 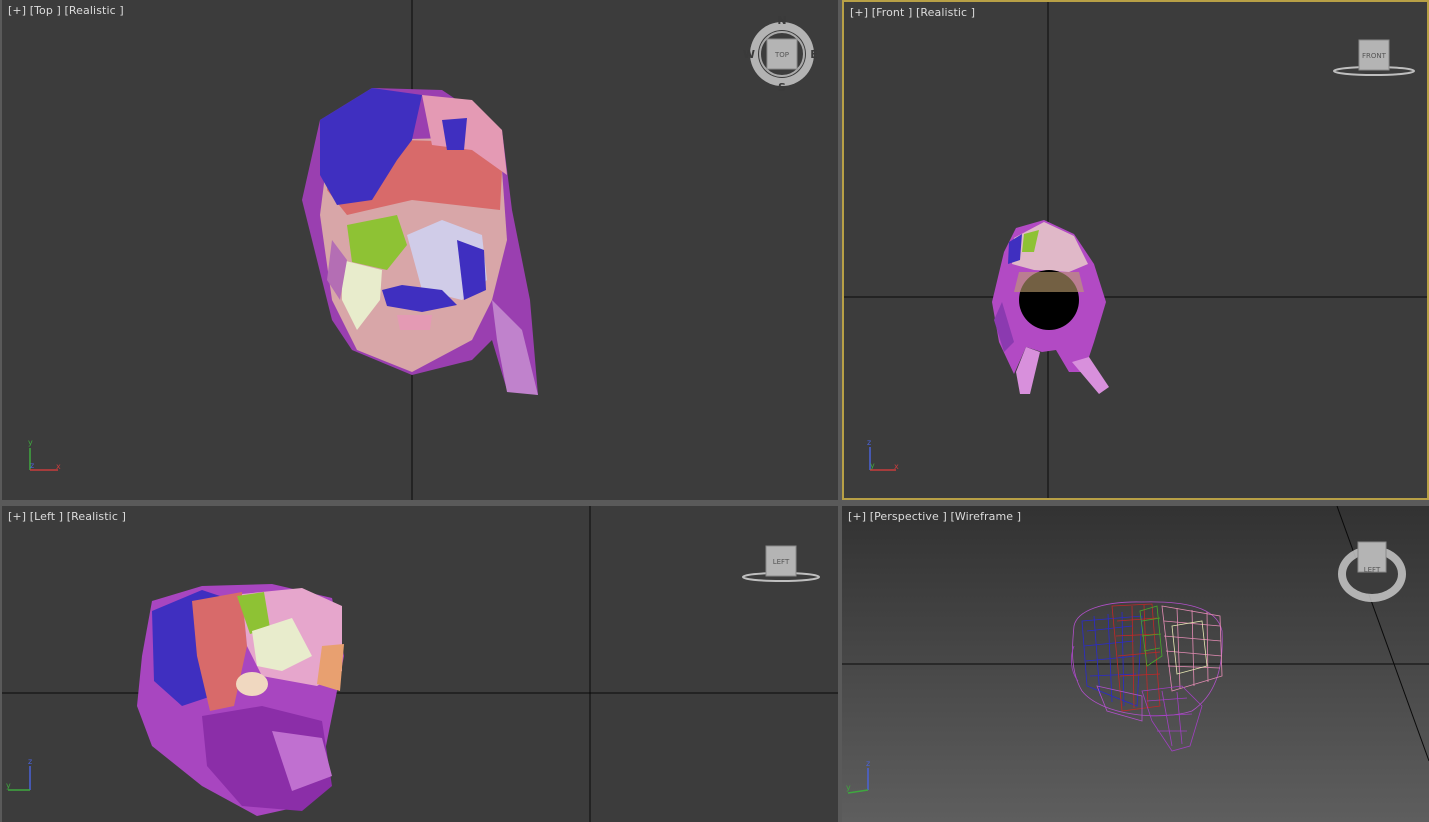 I want to click on compass-east: E, so click(x=814, y=54).